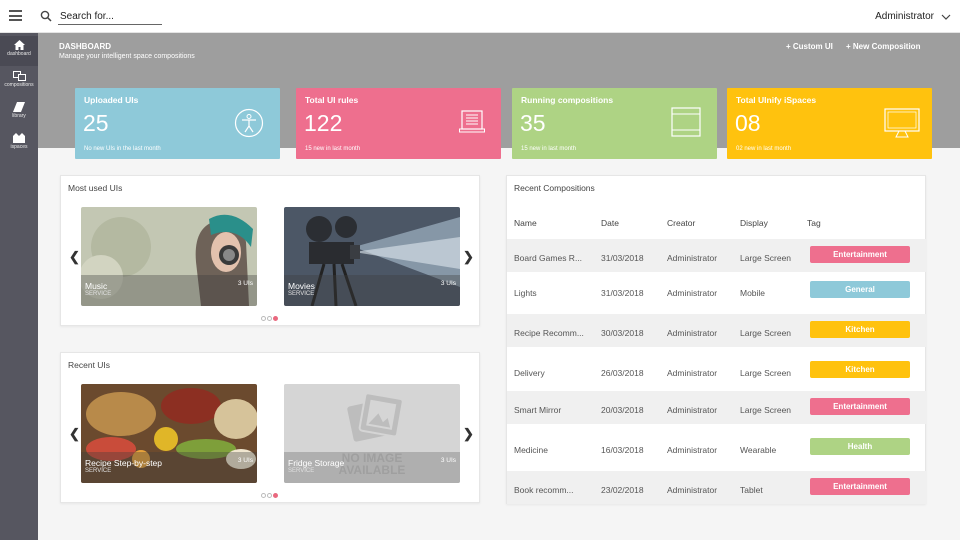 This screenshot has width=960, height=540. Describe the element at coordinates (610, 223) in the screenshot. I see `column-header-date: Date` at that location.